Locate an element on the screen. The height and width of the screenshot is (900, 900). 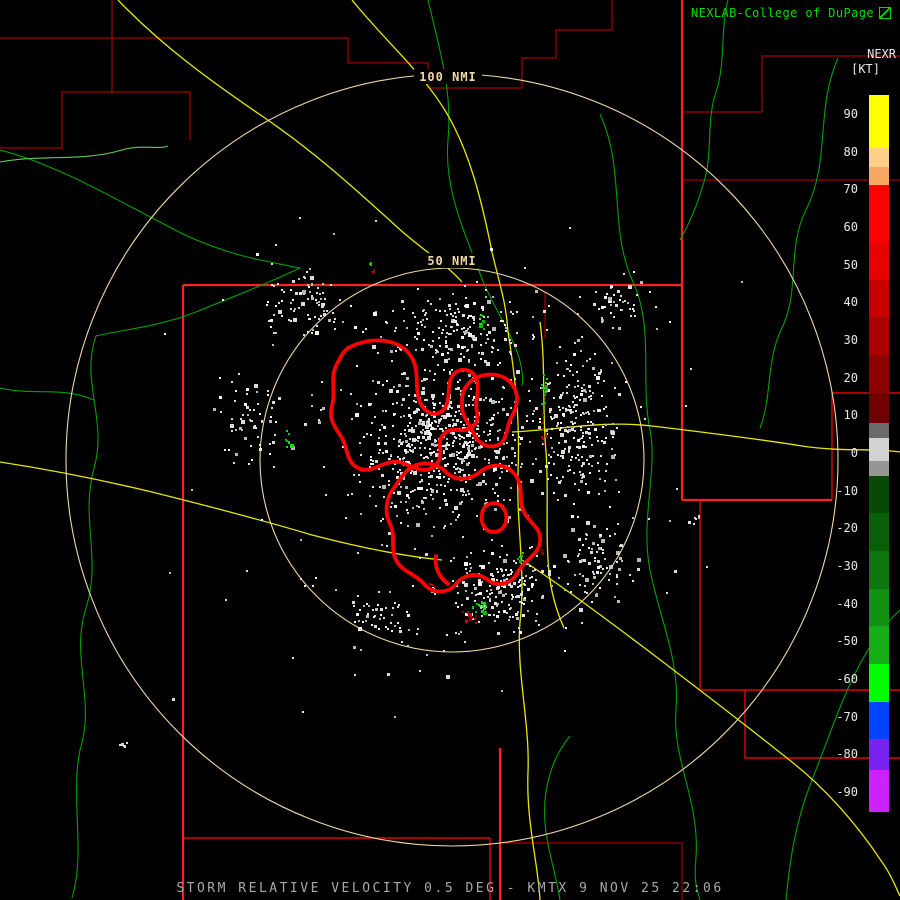
colorbar-segment is located at coordinates (879, 645).